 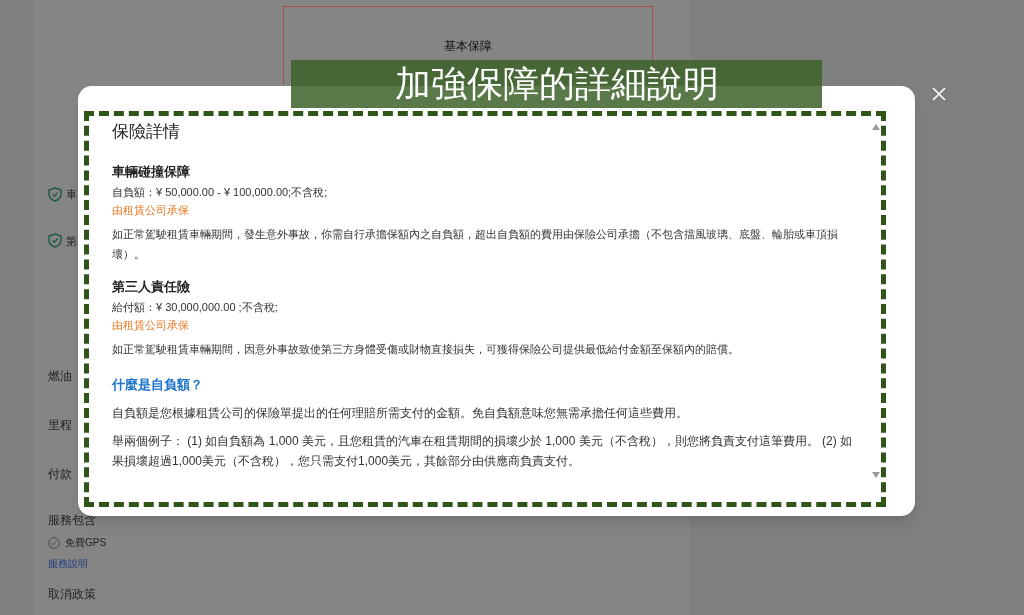 What do you see at coordinates (151, 287) in the screenshot?
I see `coverage-name: 第三人責任險` at bounding box center [151, 287].